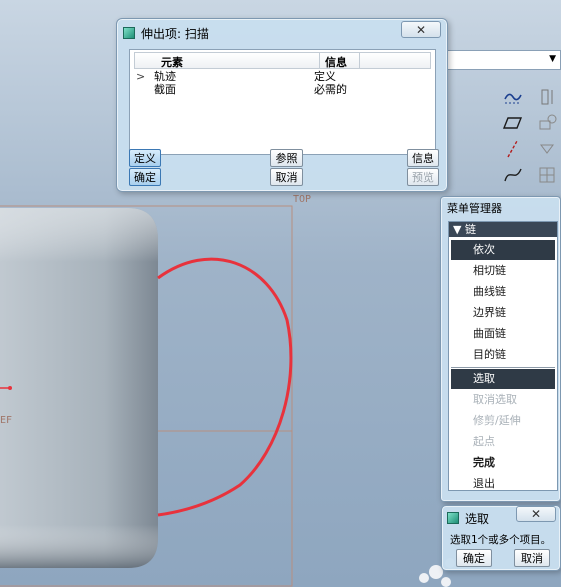 Image resolution: width=561 pixels, height=587 pixels. What do you see at coordinates (10, 388) in the screenshot?
I see `sketch-point` at bounding box center [10, 388].